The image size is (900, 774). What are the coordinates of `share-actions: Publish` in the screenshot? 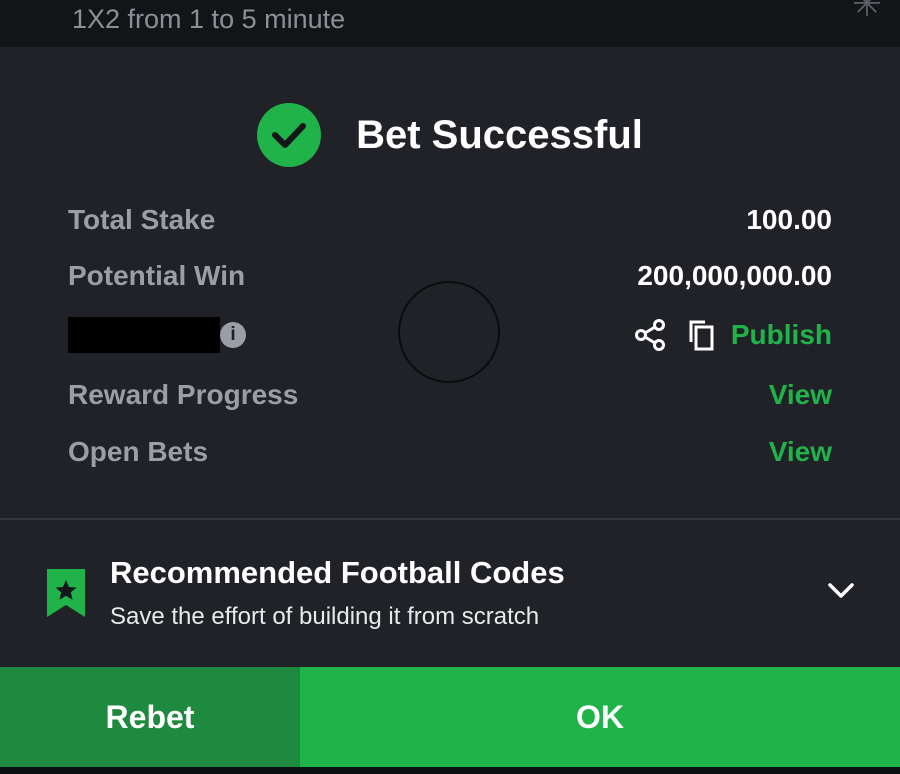 It's located at (733, 335).